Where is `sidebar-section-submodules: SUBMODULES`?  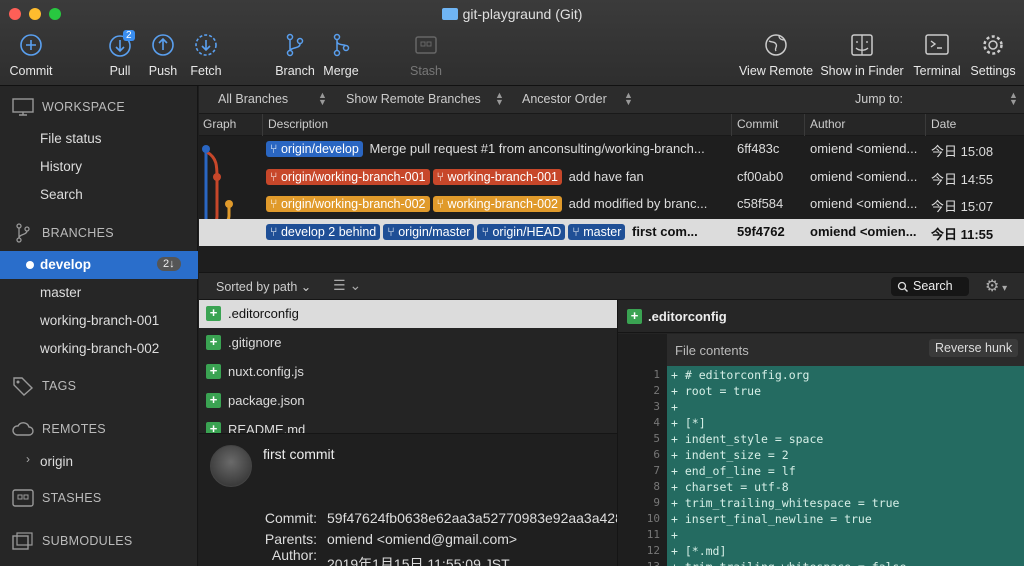 sidebar-section-submodules: SUBMODULES is located at coordinates (72, 541).